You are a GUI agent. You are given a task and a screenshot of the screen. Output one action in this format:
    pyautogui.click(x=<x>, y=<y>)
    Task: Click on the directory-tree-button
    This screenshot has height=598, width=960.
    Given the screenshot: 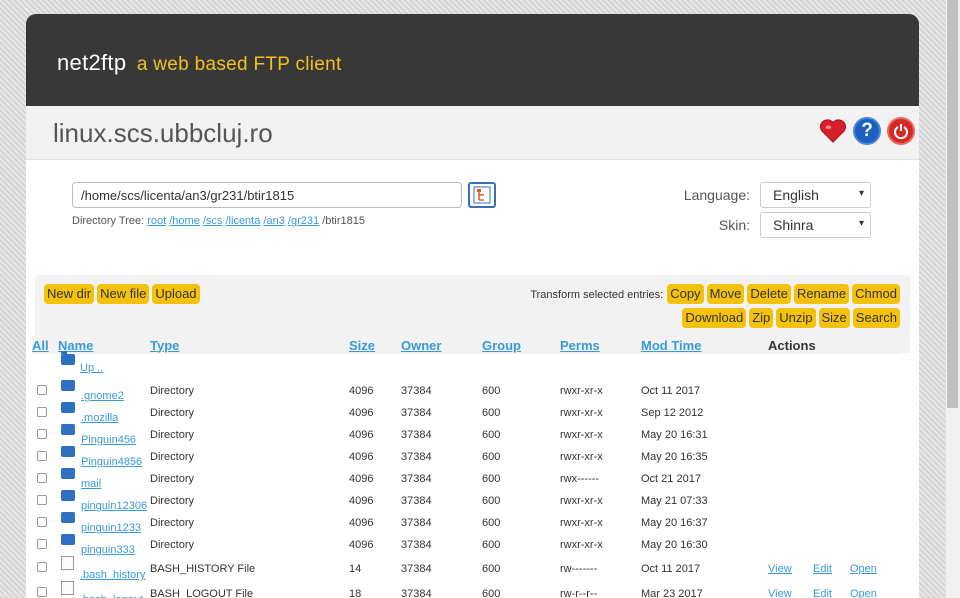 What is the action you would take?
    pyautogui.click(x=482, y=195)
    